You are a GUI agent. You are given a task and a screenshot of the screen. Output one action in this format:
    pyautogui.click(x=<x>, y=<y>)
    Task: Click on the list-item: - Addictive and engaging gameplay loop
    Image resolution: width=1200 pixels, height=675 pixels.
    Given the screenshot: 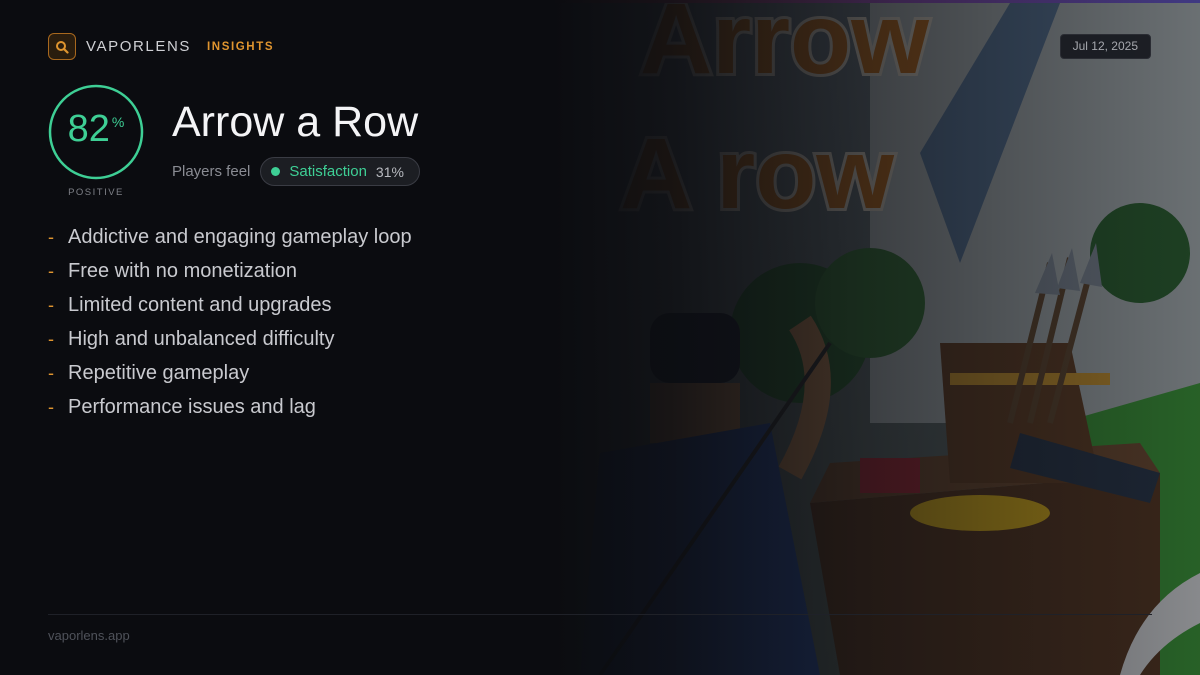 What is the action you would take?
    pyautogui.click(x=230, y=237)
    